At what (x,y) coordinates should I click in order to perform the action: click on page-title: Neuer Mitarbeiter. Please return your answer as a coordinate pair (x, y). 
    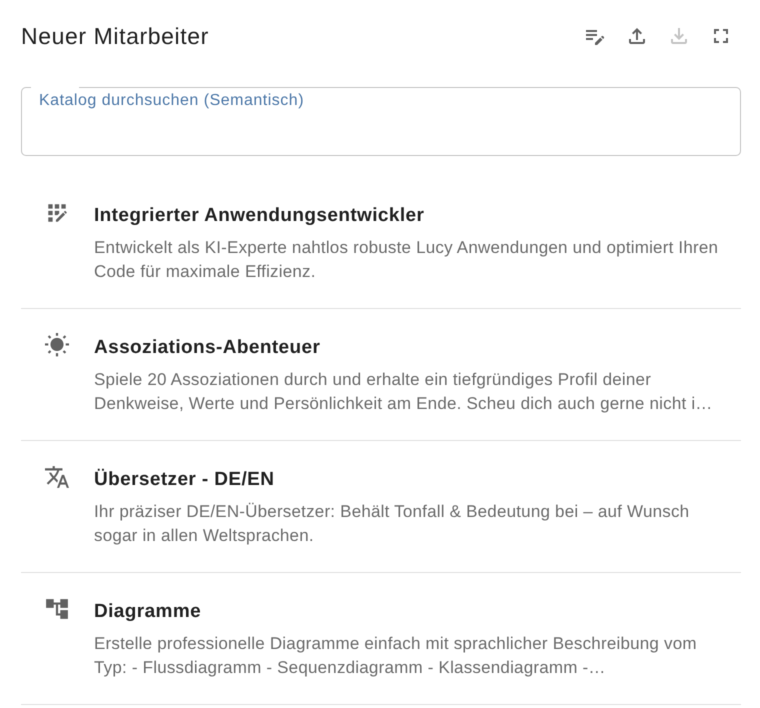
    Looking at the image, I should click on (115, 36).